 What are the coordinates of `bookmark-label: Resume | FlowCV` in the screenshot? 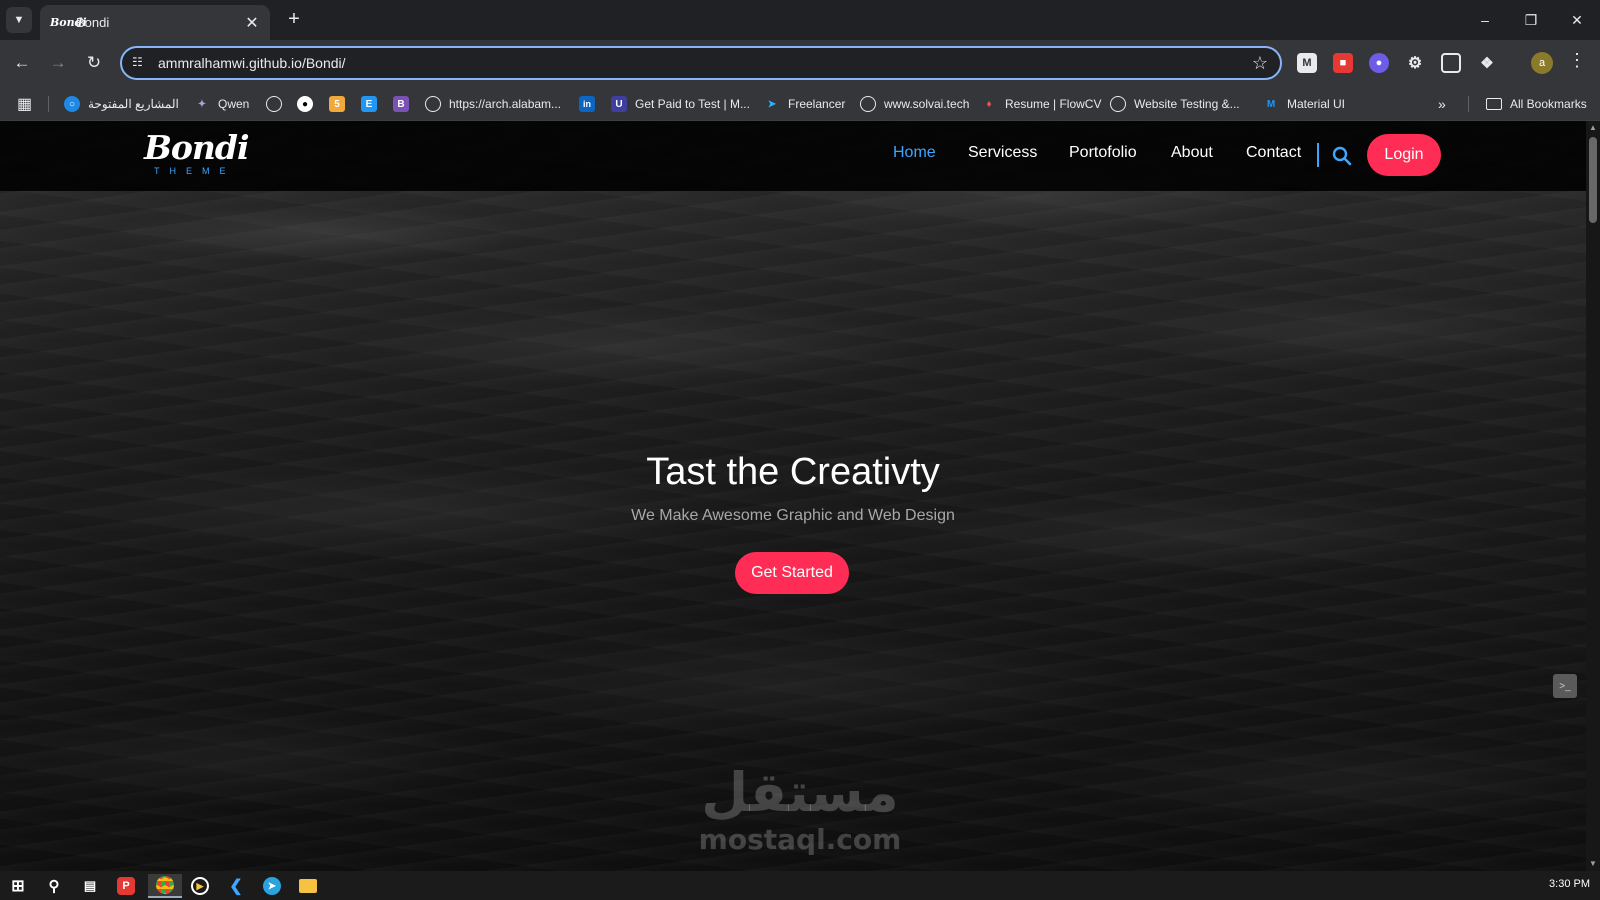 It's located at (1053, 104).